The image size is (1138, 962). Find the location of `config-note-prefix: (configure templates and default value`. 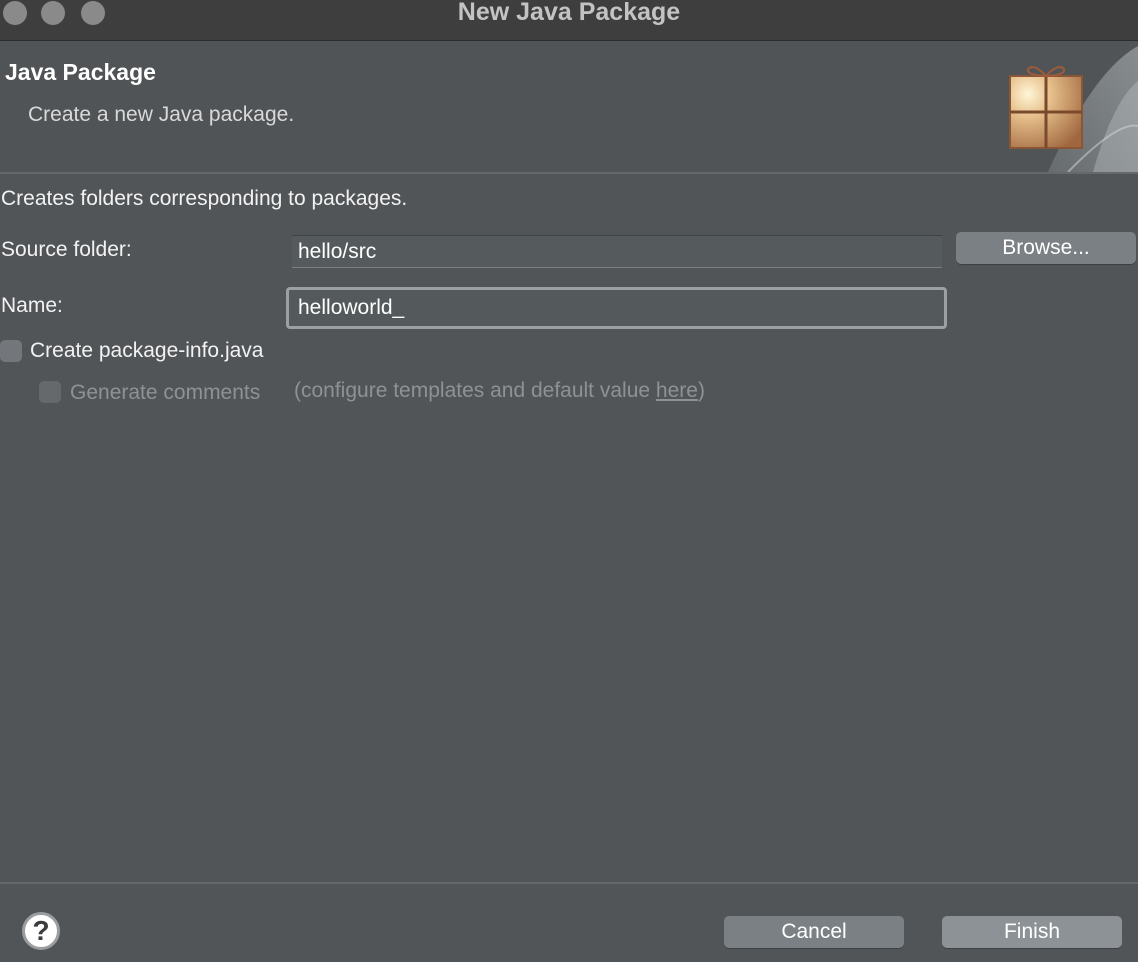

config-note-prefix: (configure templates and default value is located at coordinates (475, 390).